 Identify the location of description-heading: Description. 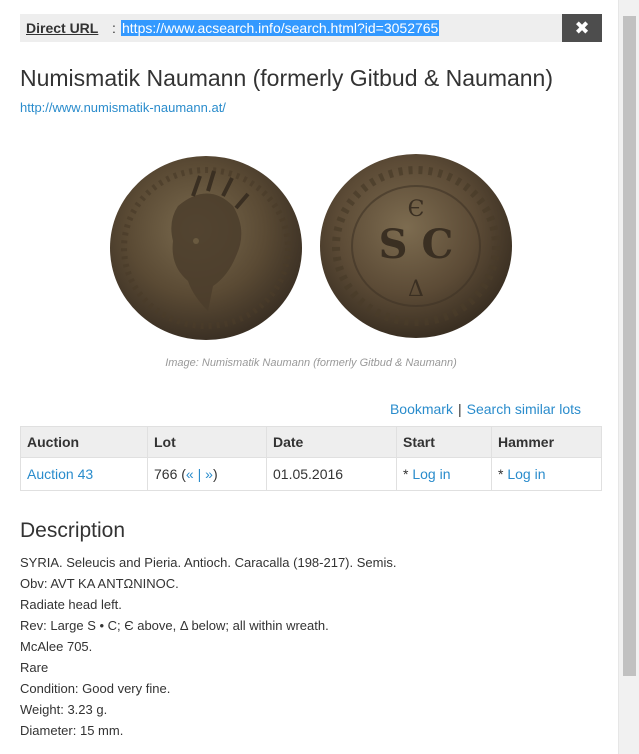
(73, 530).